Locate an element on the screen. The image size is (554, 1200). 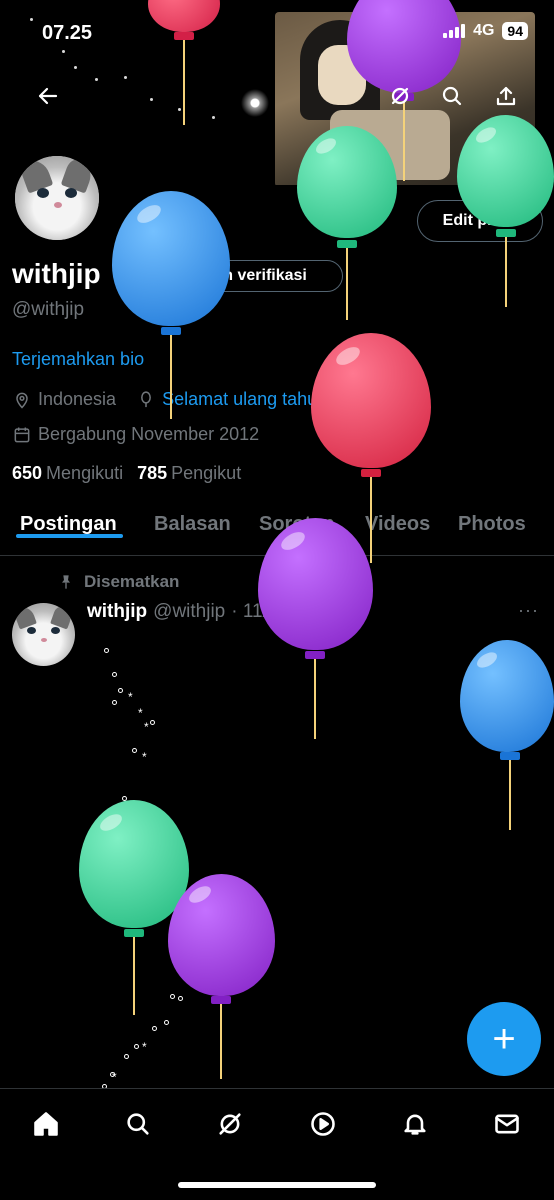
search-button is located at coordinates (452, 96).